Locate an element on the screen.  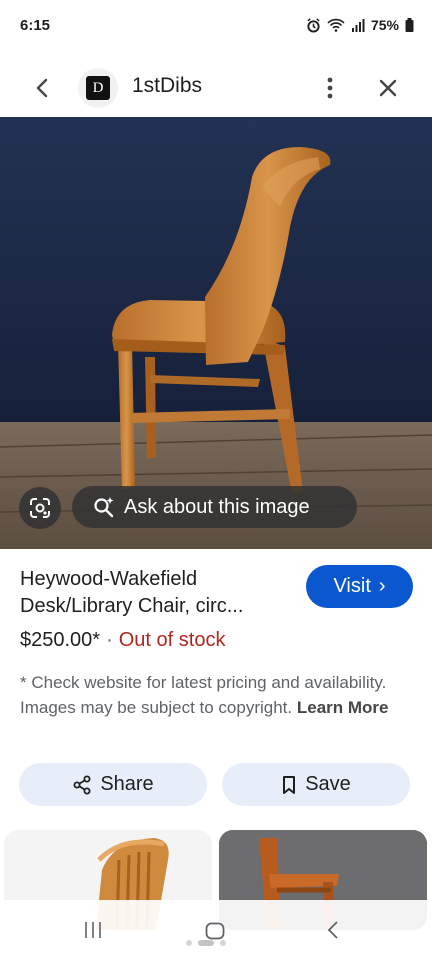
battery-level: 75% is located at coordinates (384, 25).